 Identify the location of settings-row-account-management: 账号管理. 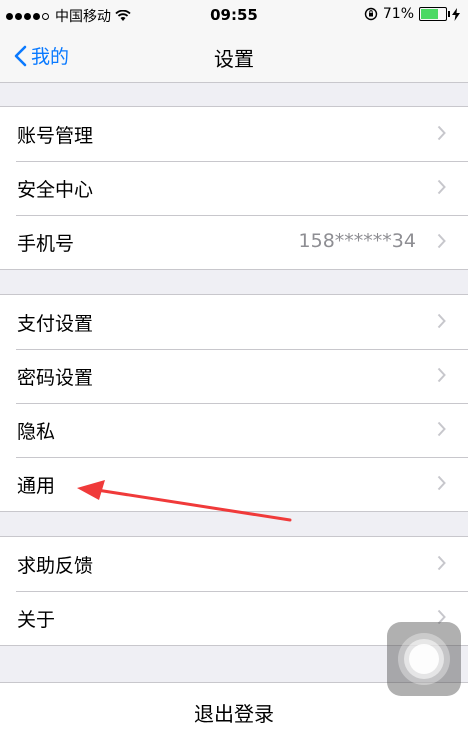
(234, 134).